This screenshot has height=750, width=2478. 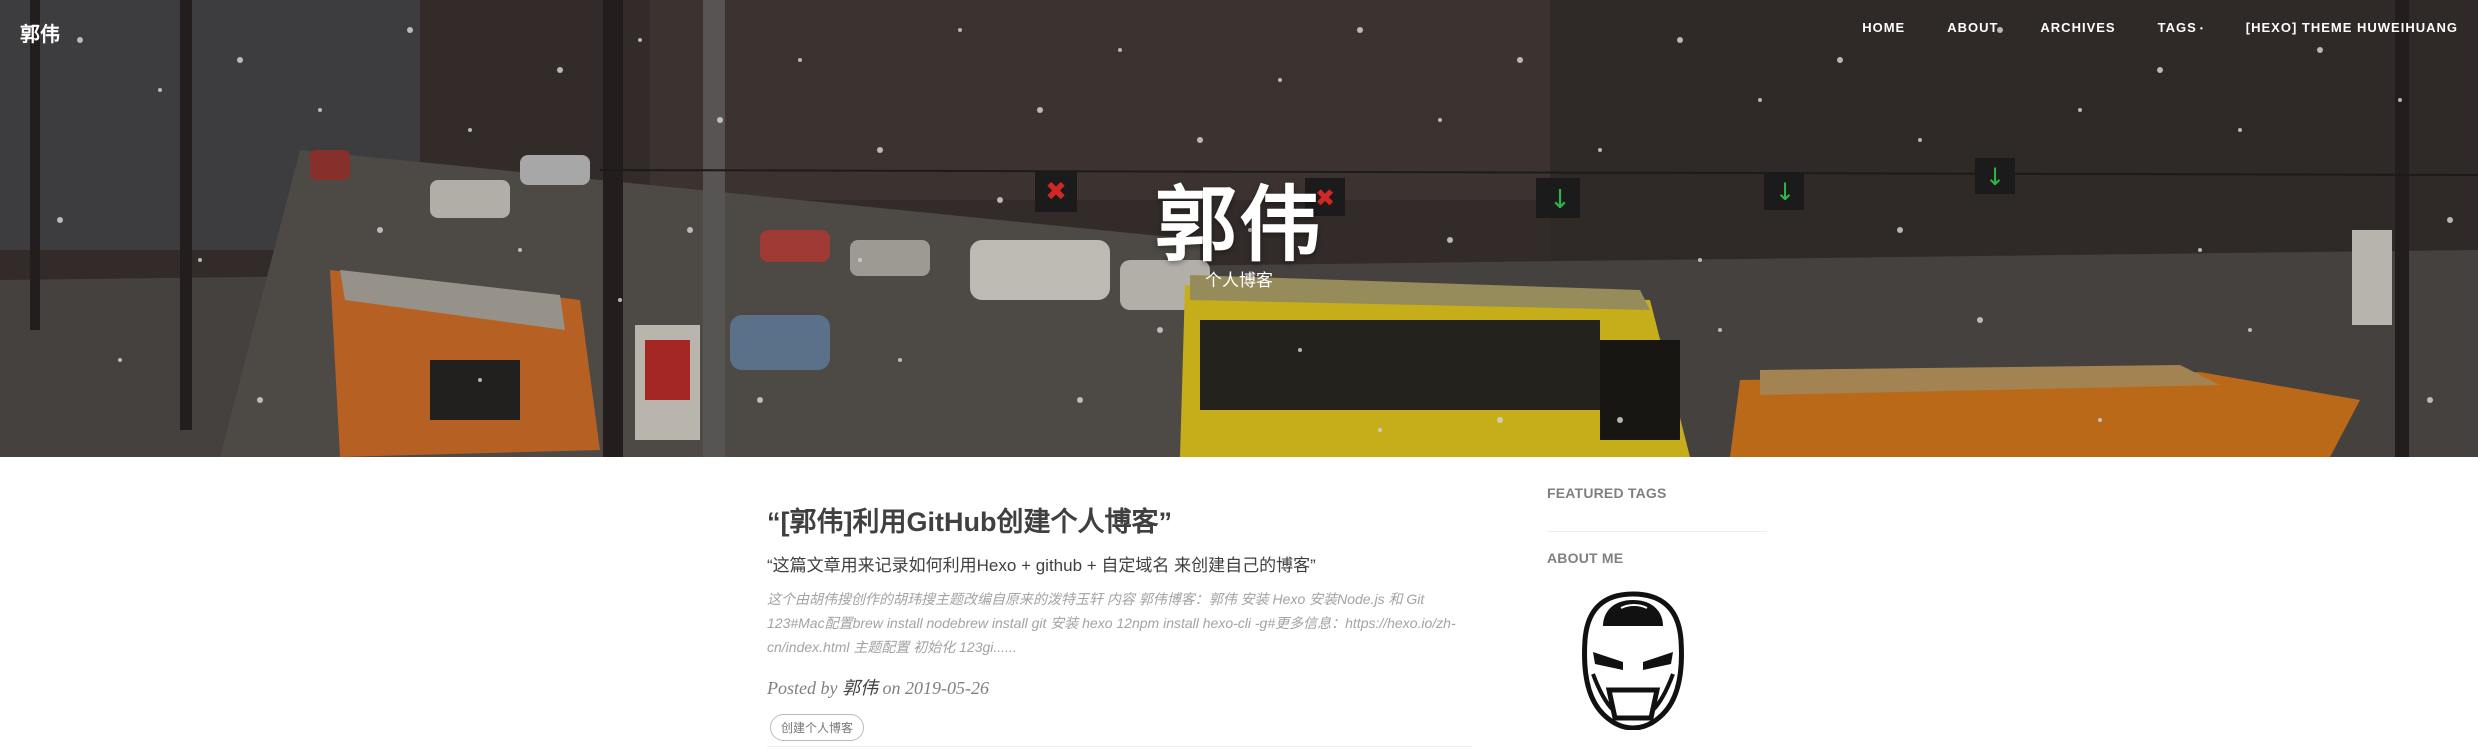 I want to click on site-subtitle: 个人博客, so click(x=1239, y=280).